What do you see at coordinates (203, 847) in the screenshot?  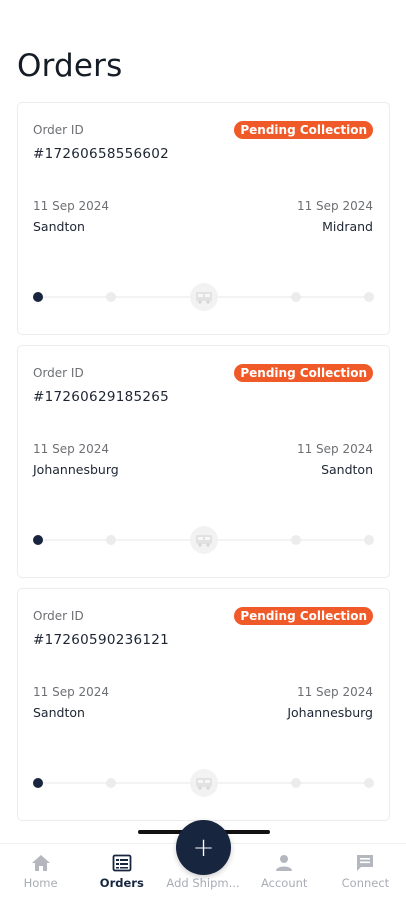 I see `add-shipment-button: +` at bounding box center [203, 847].